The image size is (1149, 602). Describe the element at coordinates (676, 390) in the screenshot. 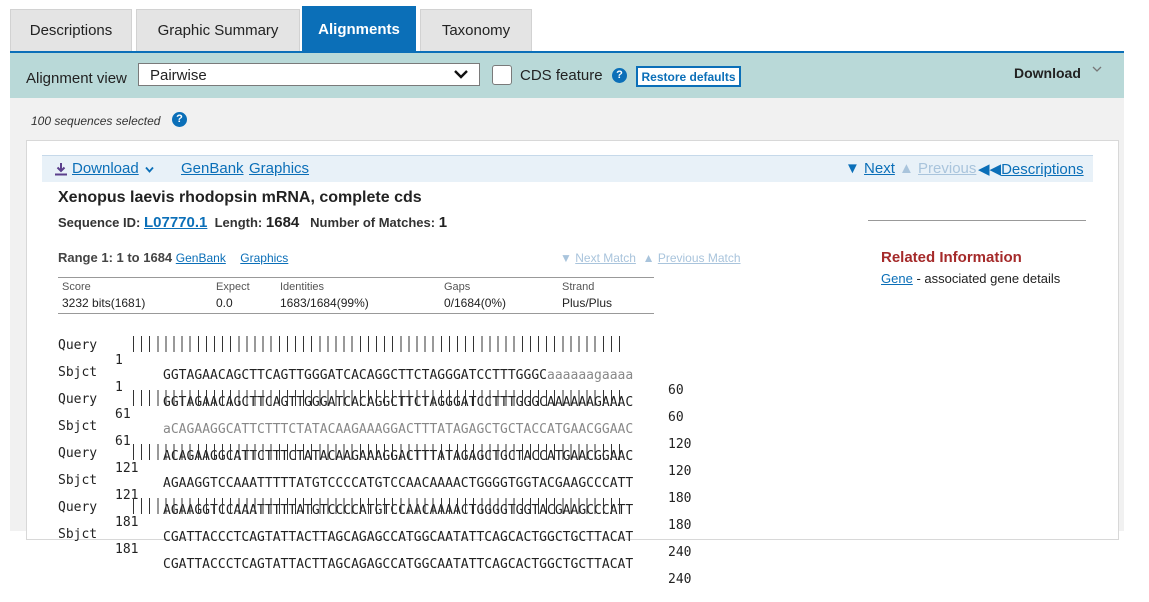

I see `query-end: 60` at that location.